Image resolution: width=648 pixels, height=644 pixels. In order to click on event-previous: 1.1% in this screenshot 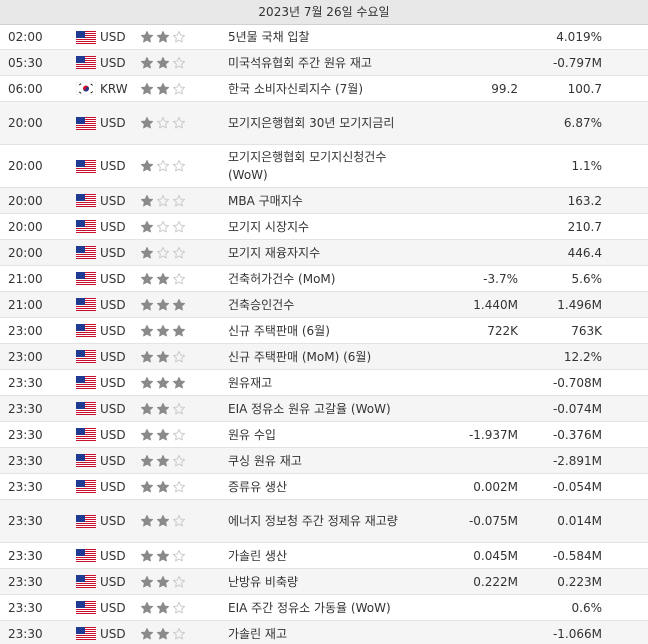, I will do `click(587, 166)`.